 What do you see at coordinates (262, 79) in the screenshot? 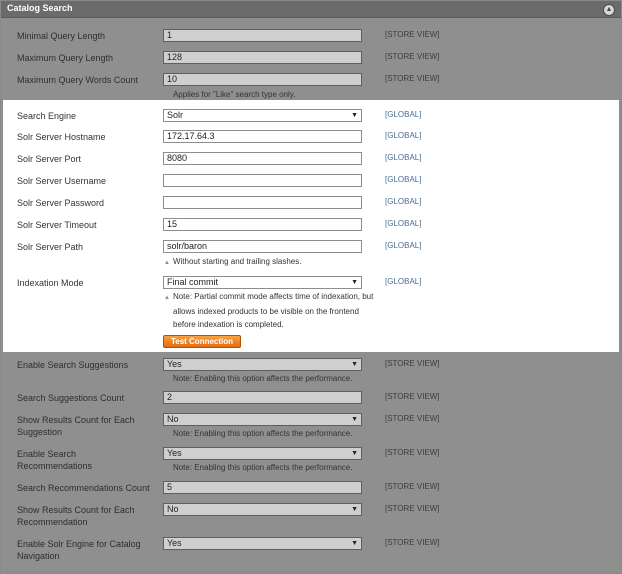
I see `max-query-words-input: 10` at bounding box center [262, 79].